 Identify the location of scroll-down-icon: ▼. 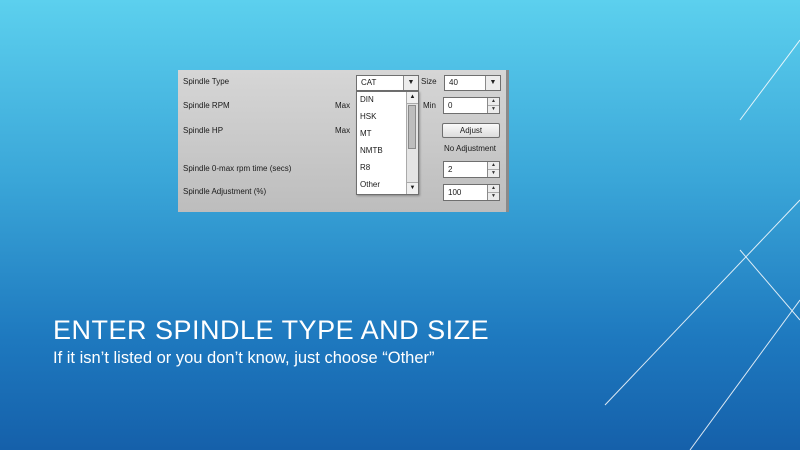
(412, 188).